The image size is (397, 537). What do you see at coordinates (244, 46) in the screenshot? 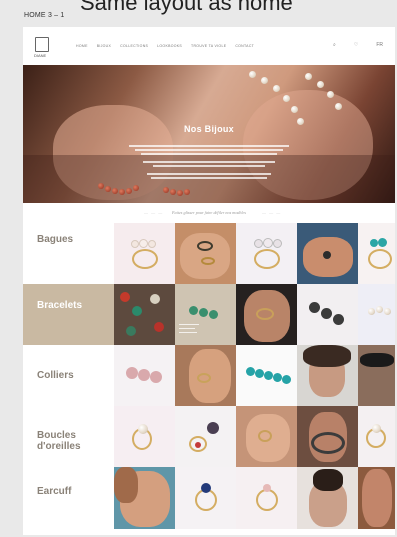
I see `nav-contact: CONTACT` at bounding box center [244, 46].